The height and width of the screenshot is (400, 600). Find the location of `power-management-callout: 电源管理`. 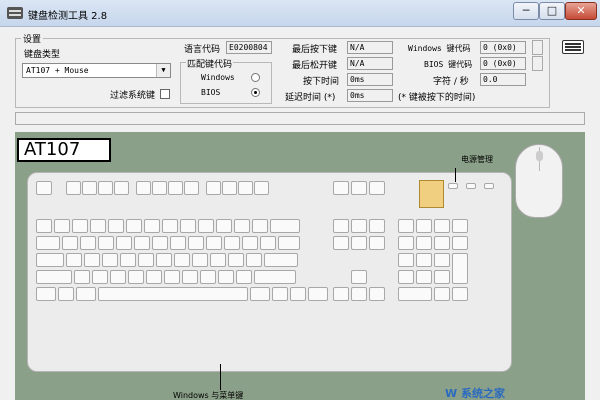

power-management-callout: 电源管理 is located at coordinates (477, 159).